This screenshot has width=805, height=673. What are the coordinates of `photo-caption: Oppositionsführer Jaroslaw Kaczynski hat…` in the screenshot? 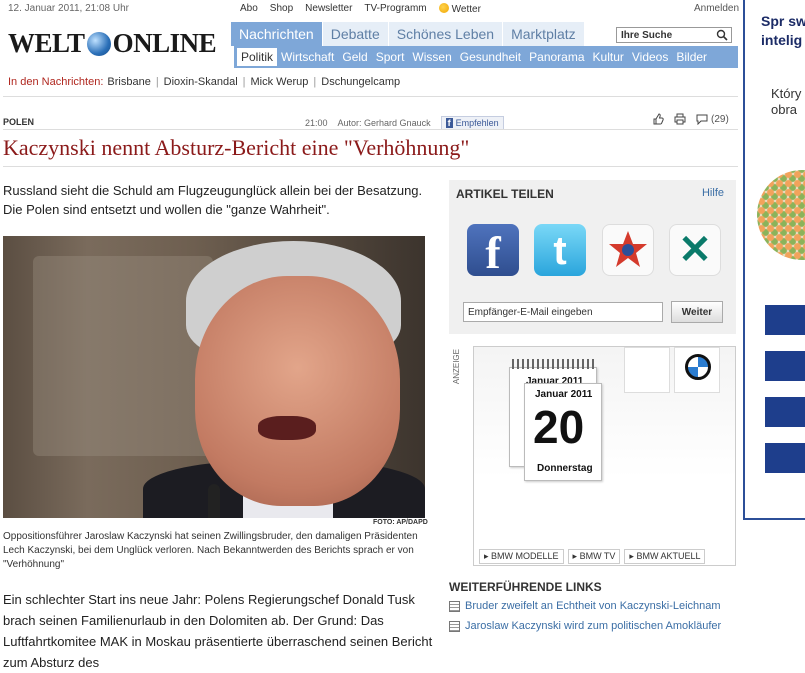 It's located at (210, 550).